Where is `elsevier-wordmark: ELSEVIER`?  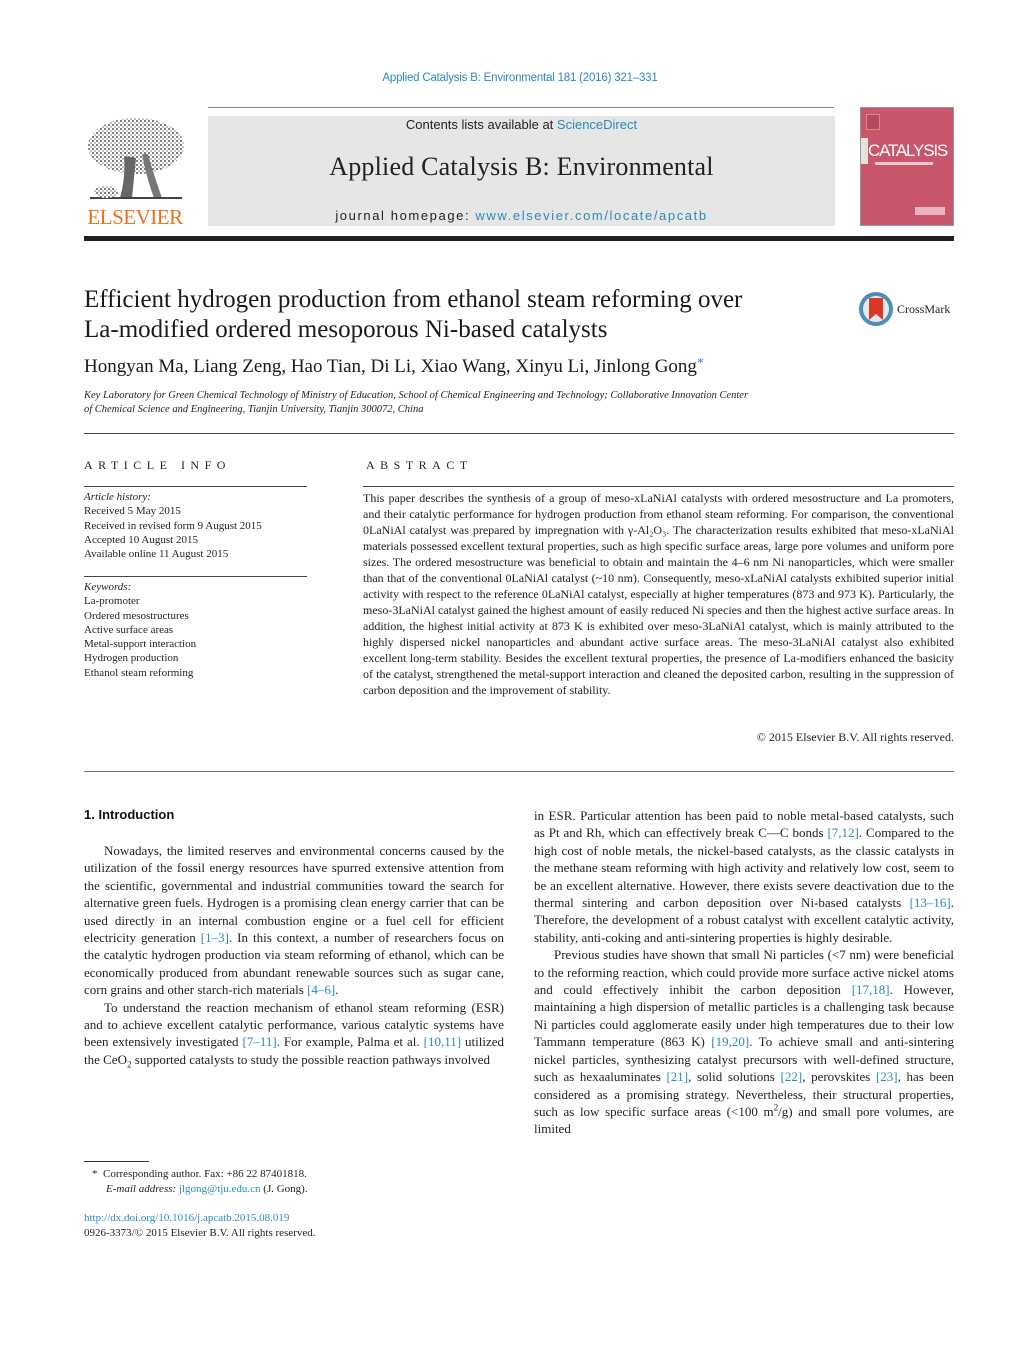
elsevier-wordmark: ELSEVIER is located at coordinates (135, 217).